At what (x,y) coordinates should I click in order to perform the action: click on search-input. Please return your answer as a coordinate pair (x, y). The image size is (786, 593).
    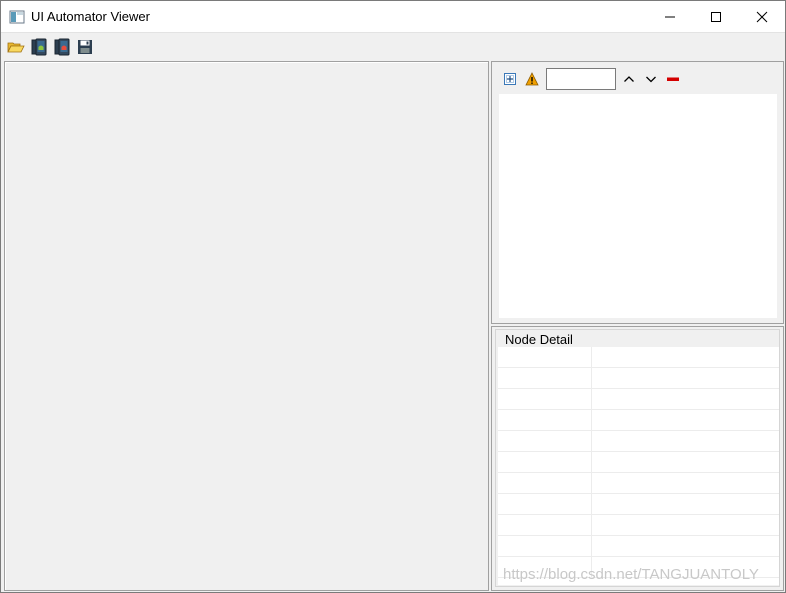
    Looking at the image, I should click on (581, 79).